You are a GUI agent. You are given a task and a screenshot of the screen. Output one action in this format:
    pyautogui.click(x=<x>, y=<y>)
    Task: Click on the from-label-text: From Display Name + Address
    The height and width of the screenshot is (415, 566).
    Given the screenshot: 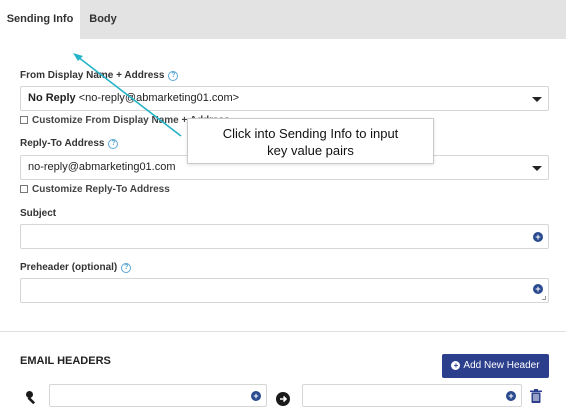 What is the action you would take?
    pyautogui.click(x=92, y=75)
    